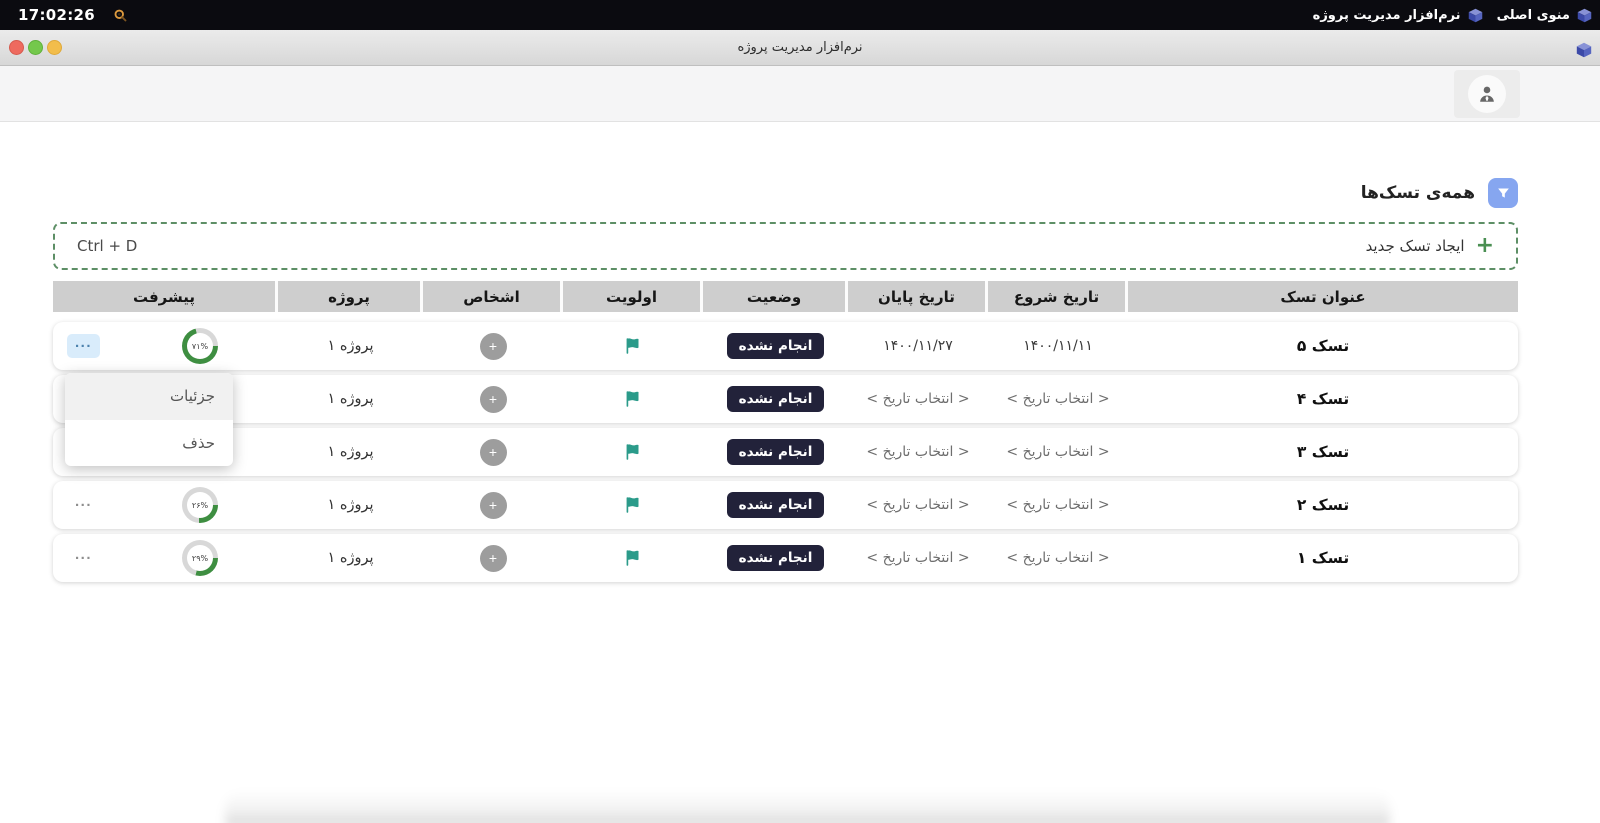 This screenshot has width=1600, height=823. I want to click on create-task-shortcut: Ctrl + D, so click(107, 246).